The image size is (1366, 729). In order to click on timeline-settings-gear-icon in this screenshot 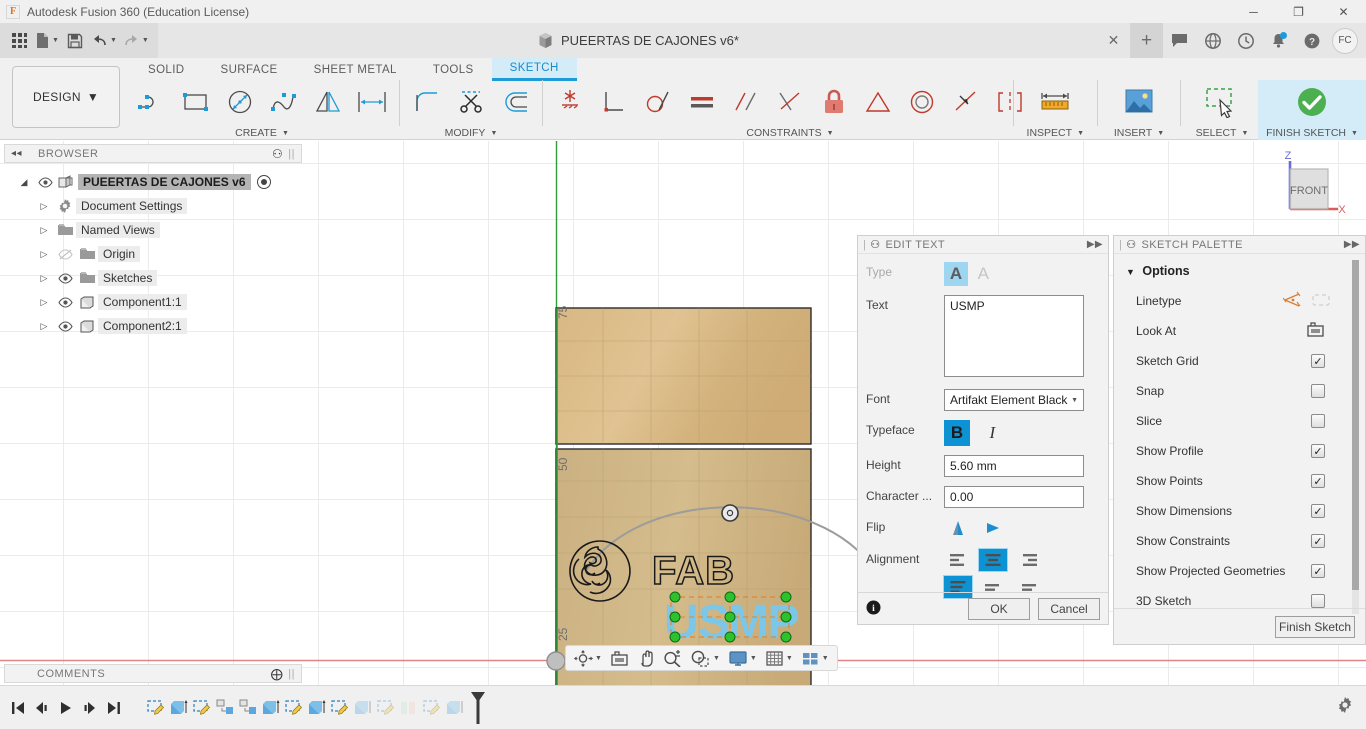, I will do `click(1345, 707)`.